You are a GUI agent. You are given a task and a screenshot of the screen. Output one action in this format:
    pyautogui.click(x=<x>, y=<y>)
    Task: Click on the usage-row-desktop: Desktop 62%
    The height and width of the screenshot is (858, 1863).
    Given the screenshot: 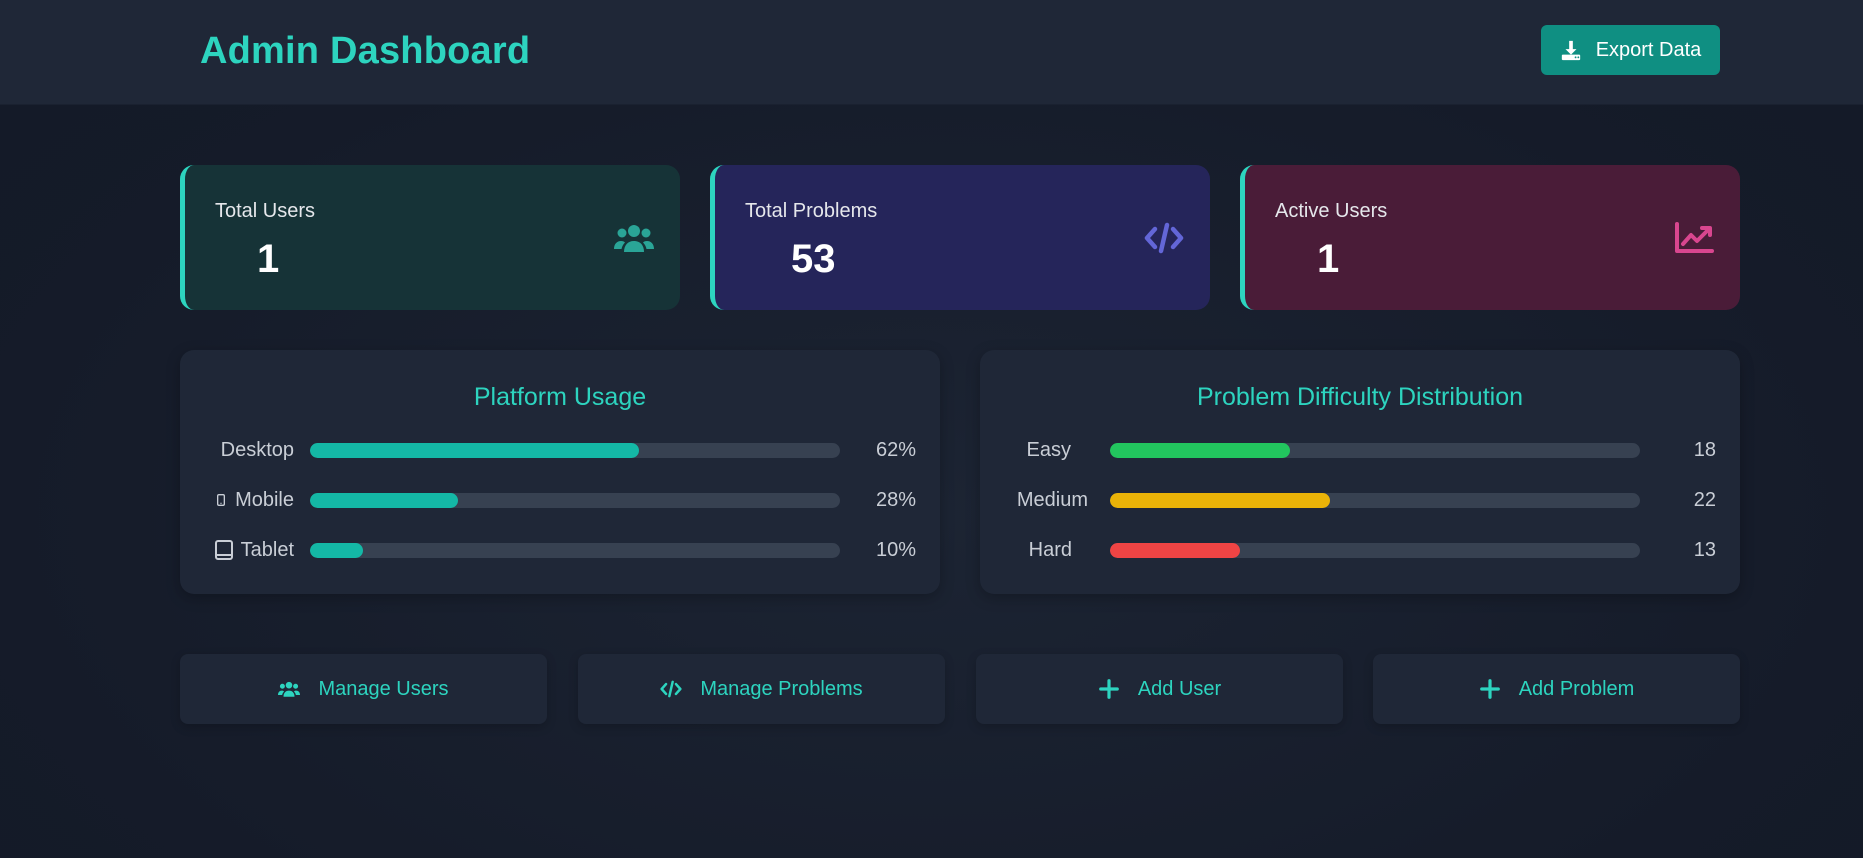 What is the action you would take?
    pyautogui.click(x=560, y=450)
    